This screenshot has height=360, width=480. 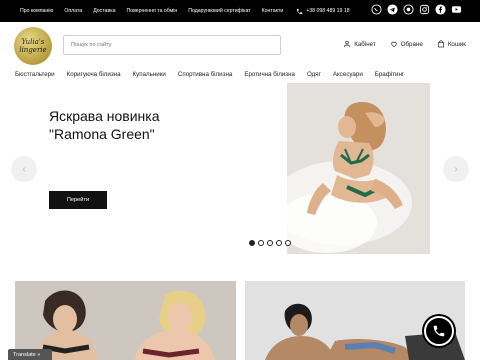 What do you see at coordinates (205, 74) in the screenshot?
I see `category-sportswear: Спортивна білизна` at bounding box center [205, 74].